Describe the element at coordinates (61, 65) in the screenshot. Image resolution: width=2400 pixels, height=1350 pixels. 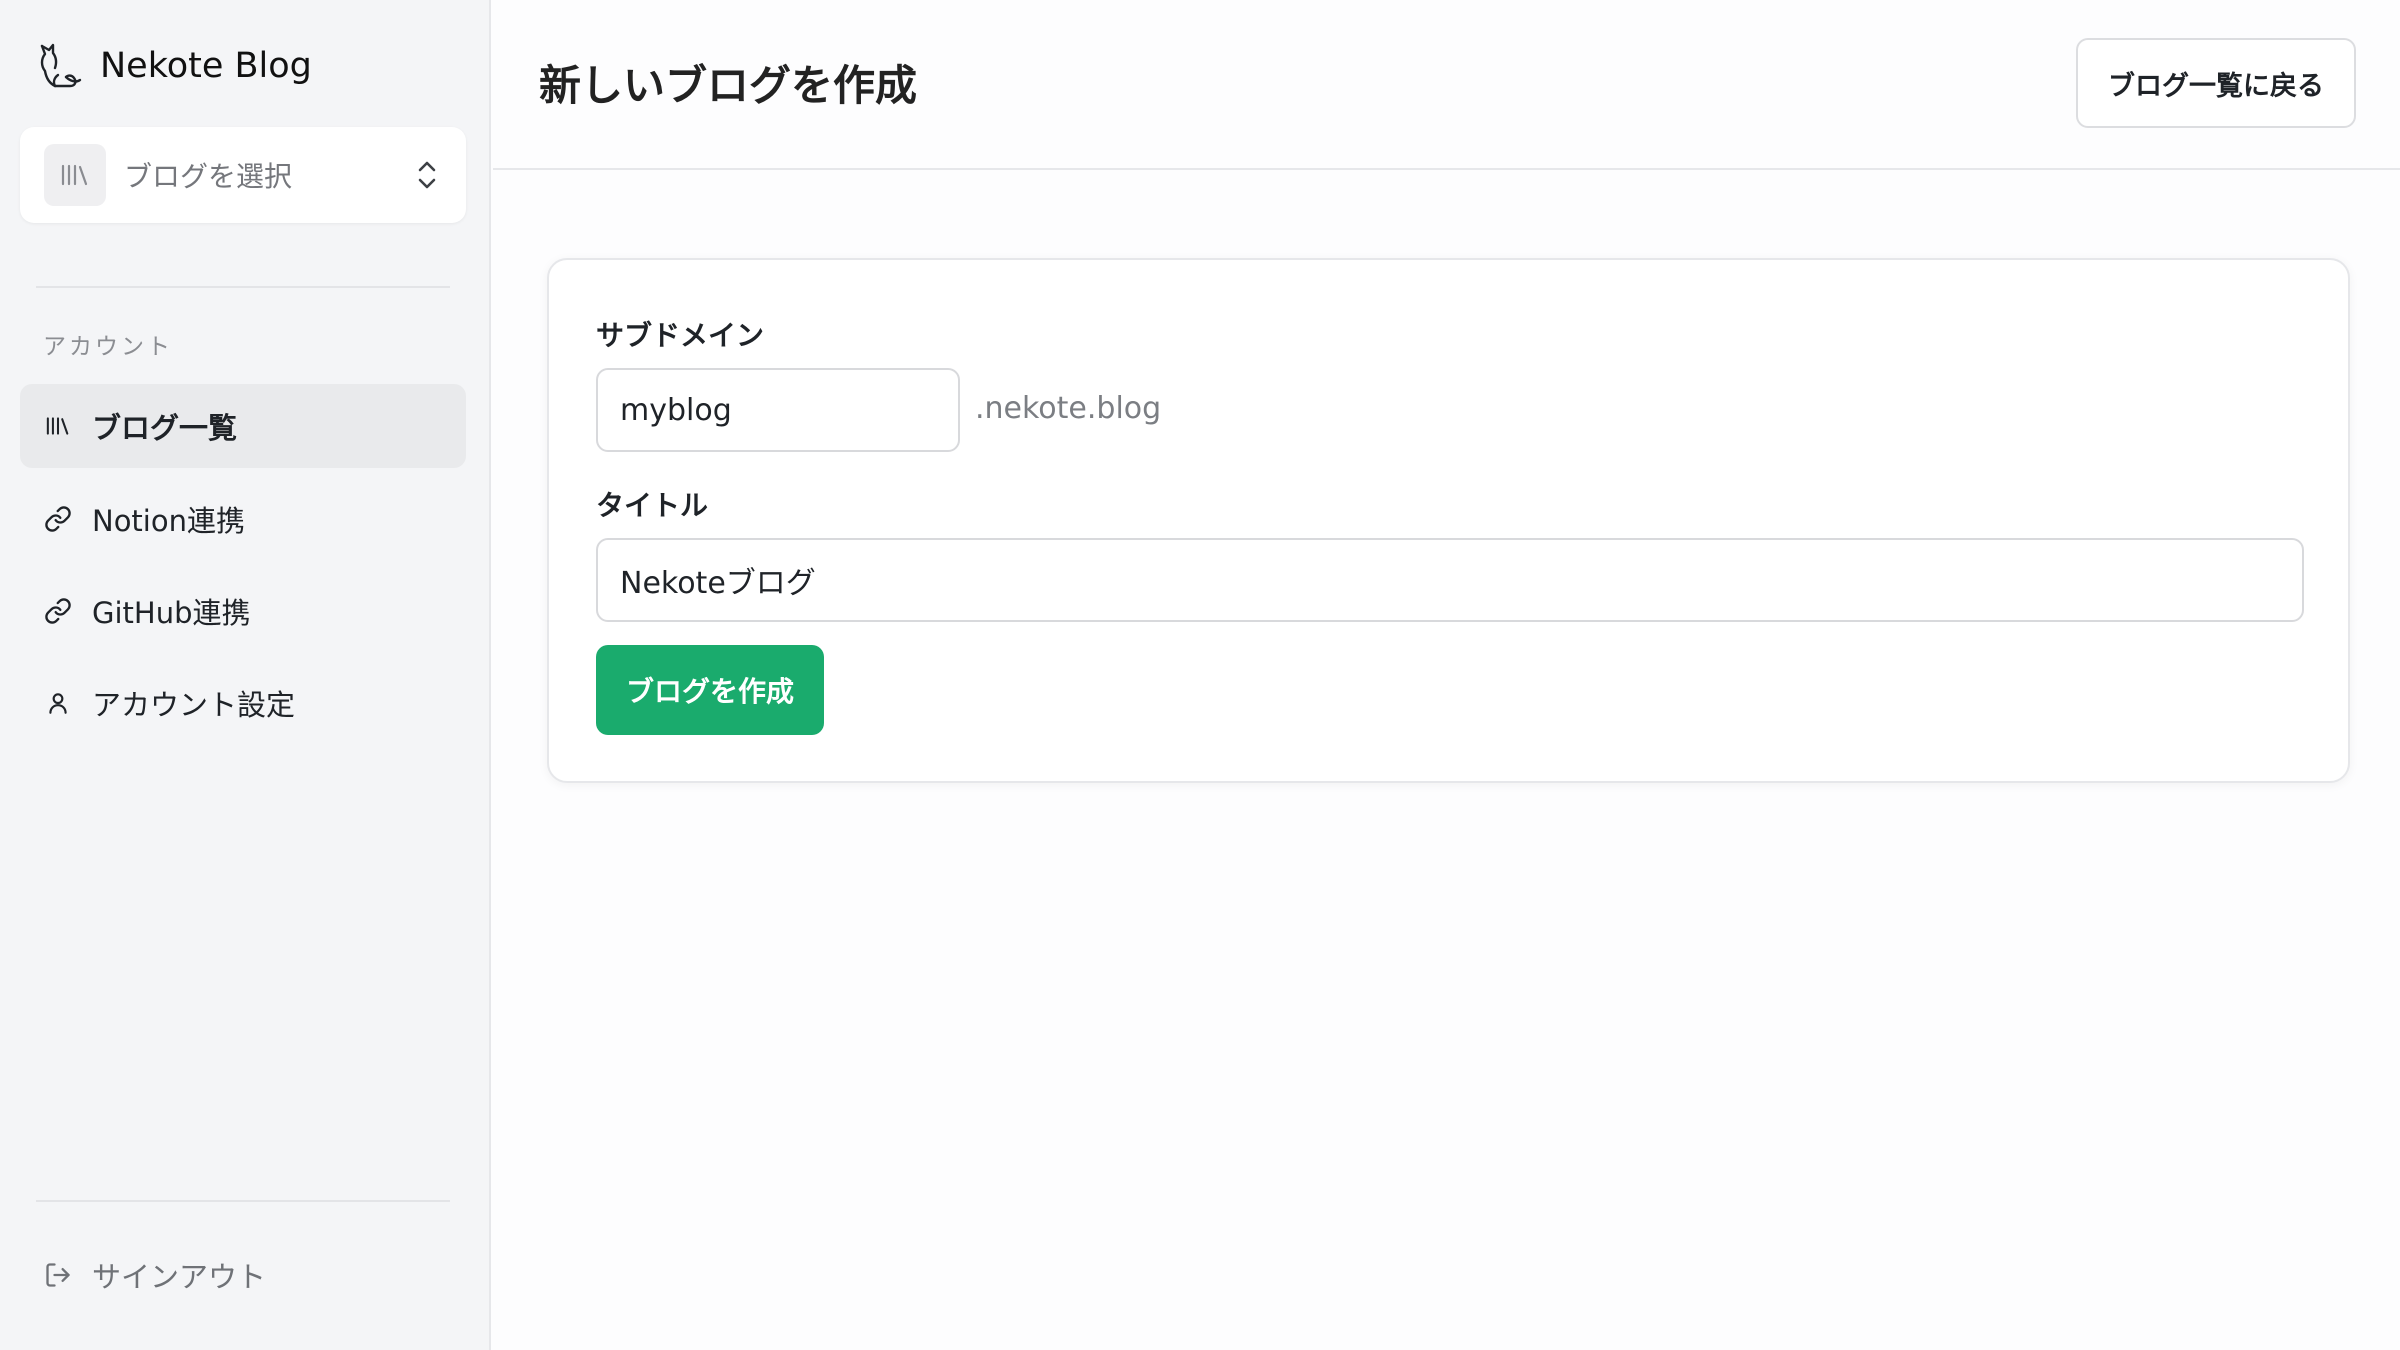
I see `cat-logo-icon` at that location.